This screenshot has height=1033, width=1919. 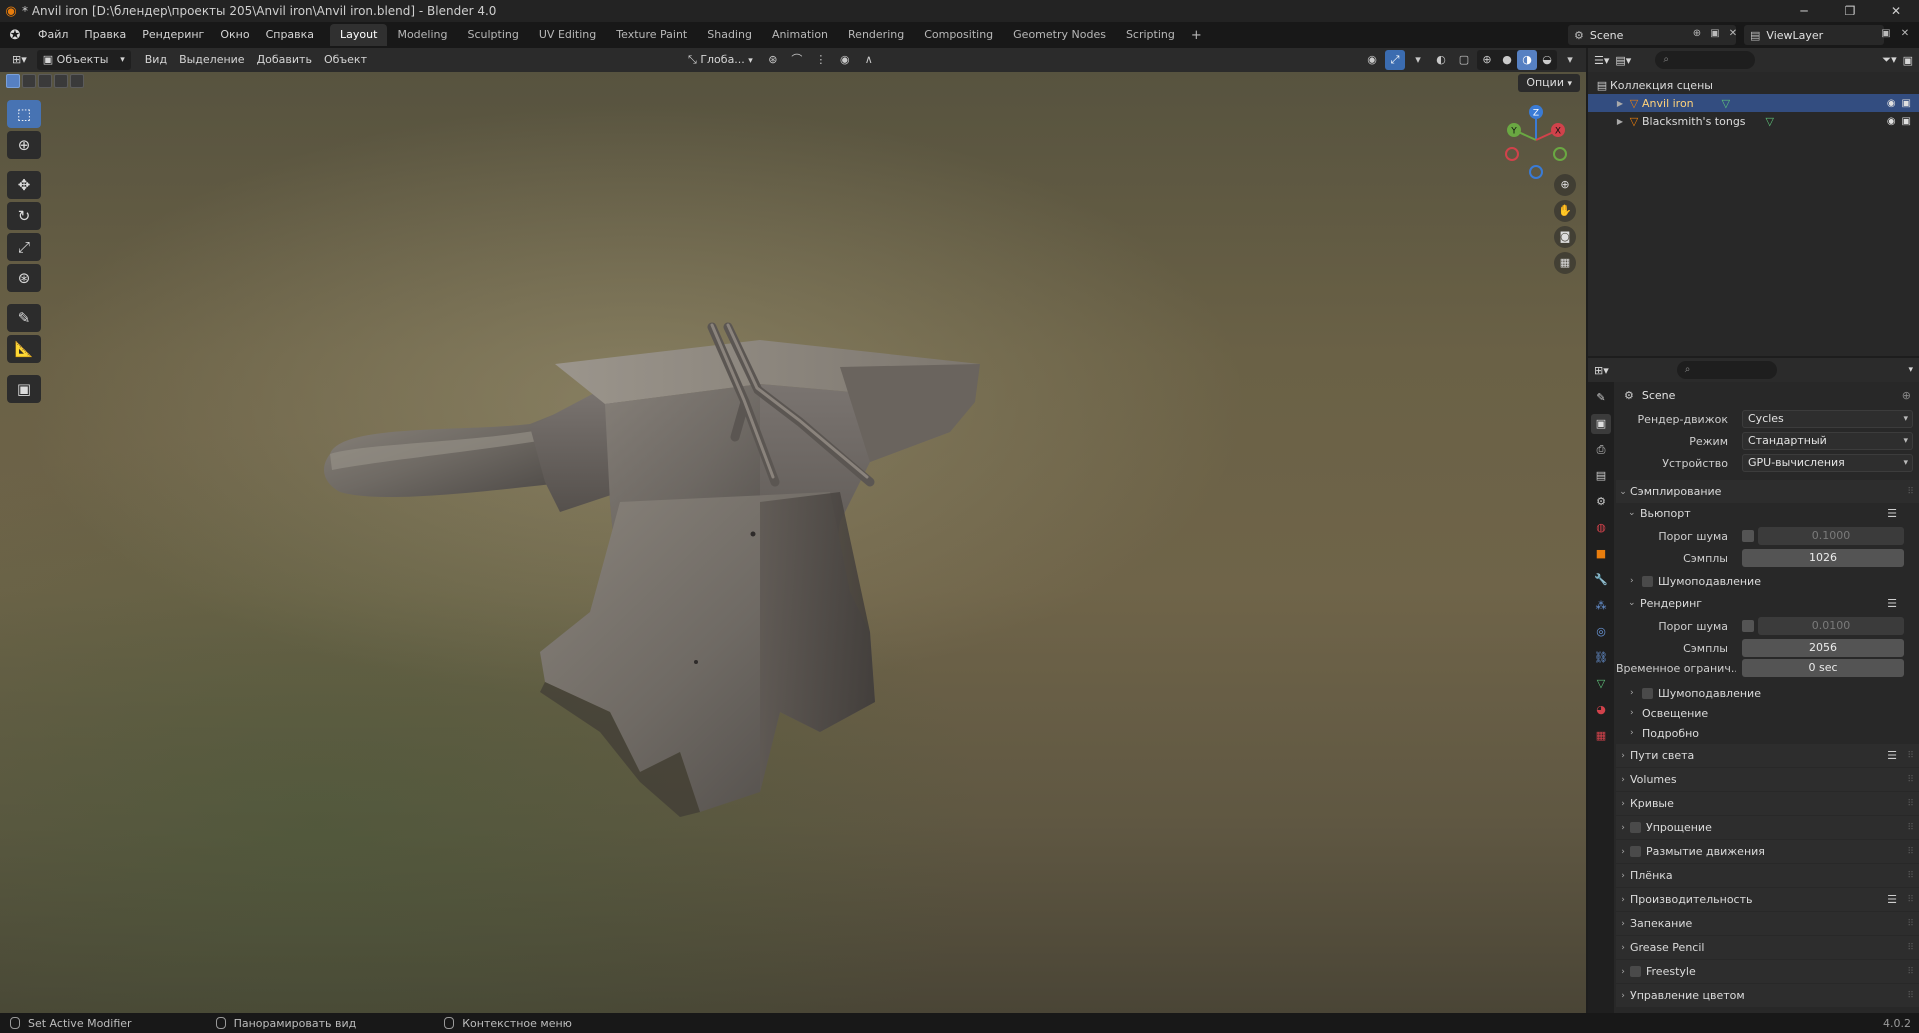 What do you see at coordinates (1635, 851) in the screenshot?
I see `motion-blur-checkbox` at bounding box center [1635, 851].